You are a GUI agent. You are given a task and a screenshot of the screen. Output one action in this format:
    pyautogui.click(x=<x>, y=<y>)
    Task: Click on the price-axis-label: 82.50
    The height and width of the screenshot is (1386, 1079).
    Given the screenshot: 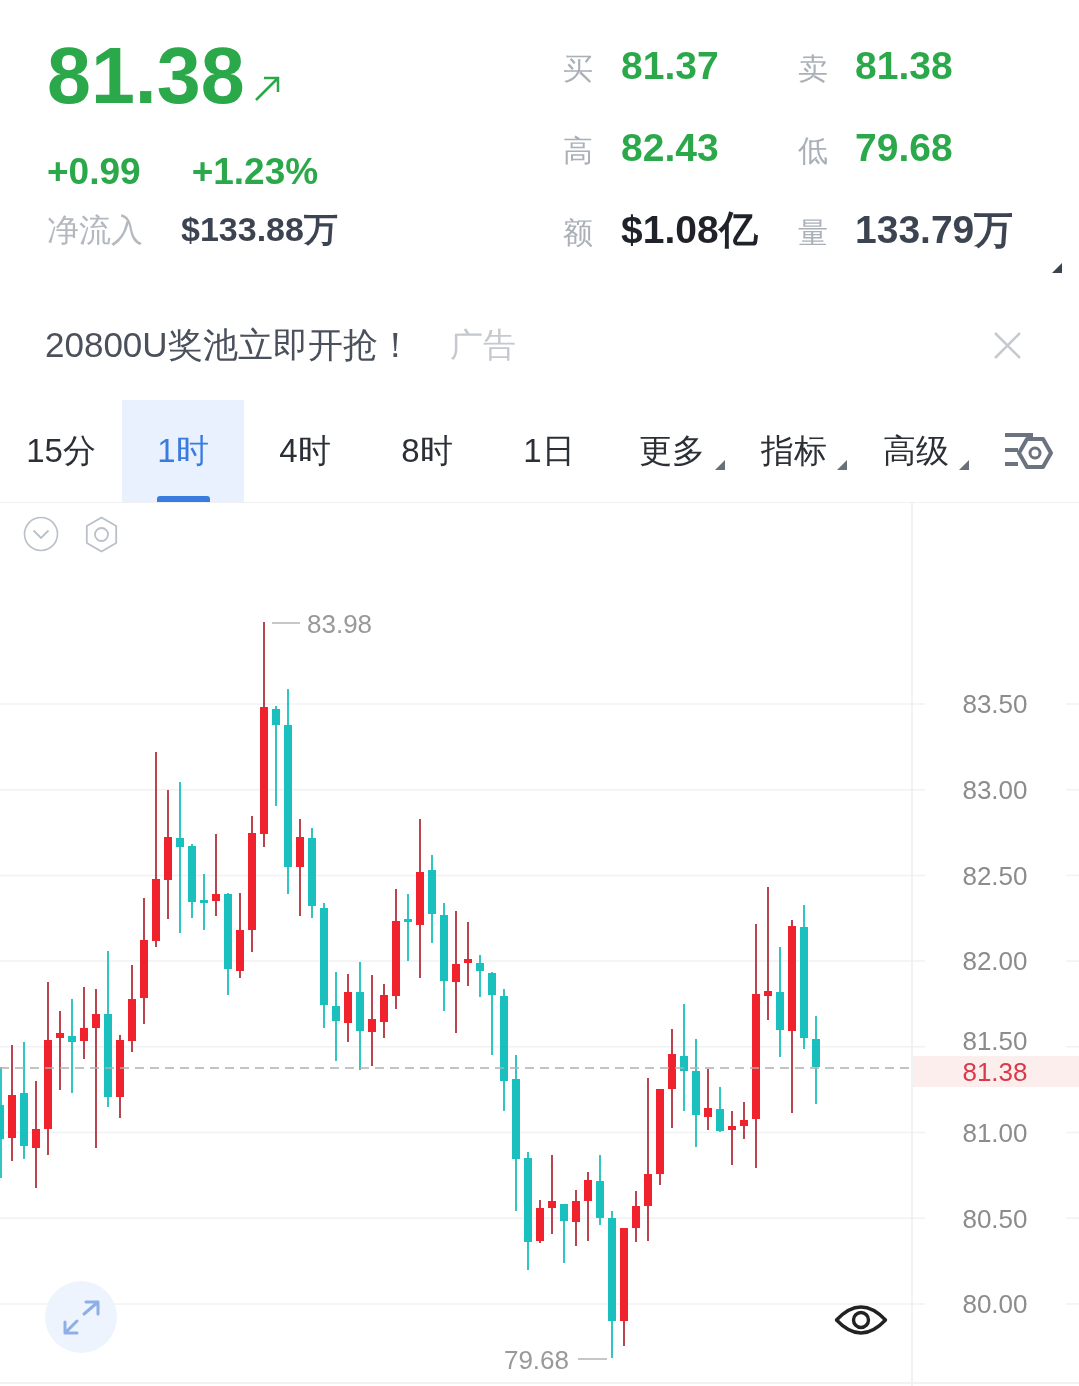 What is the action you would take?
    pyautogui.click(x=995, y=875)
    